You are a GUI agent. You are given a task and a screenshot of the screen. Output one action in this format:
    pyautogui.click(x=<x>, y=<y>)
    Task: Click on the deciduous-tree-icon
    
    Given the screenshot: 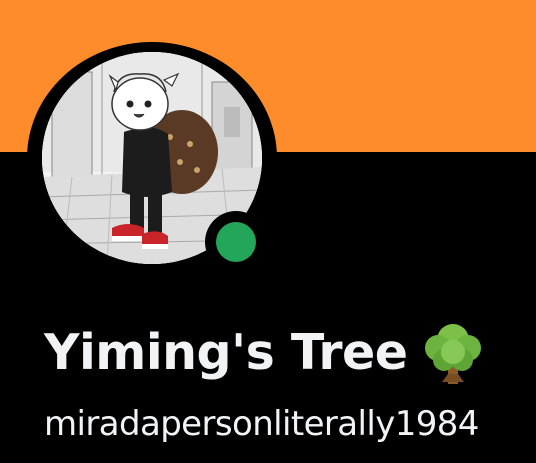 What is the action you would take?
    pyautogui.click(x=453, y=353)
    